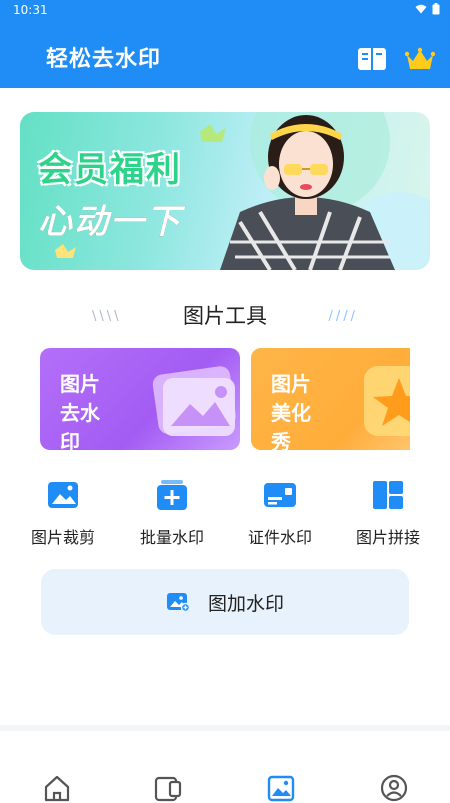  Describe the element at coordinates (372, 59) in the screenshot. I see `book-icon` at that location.